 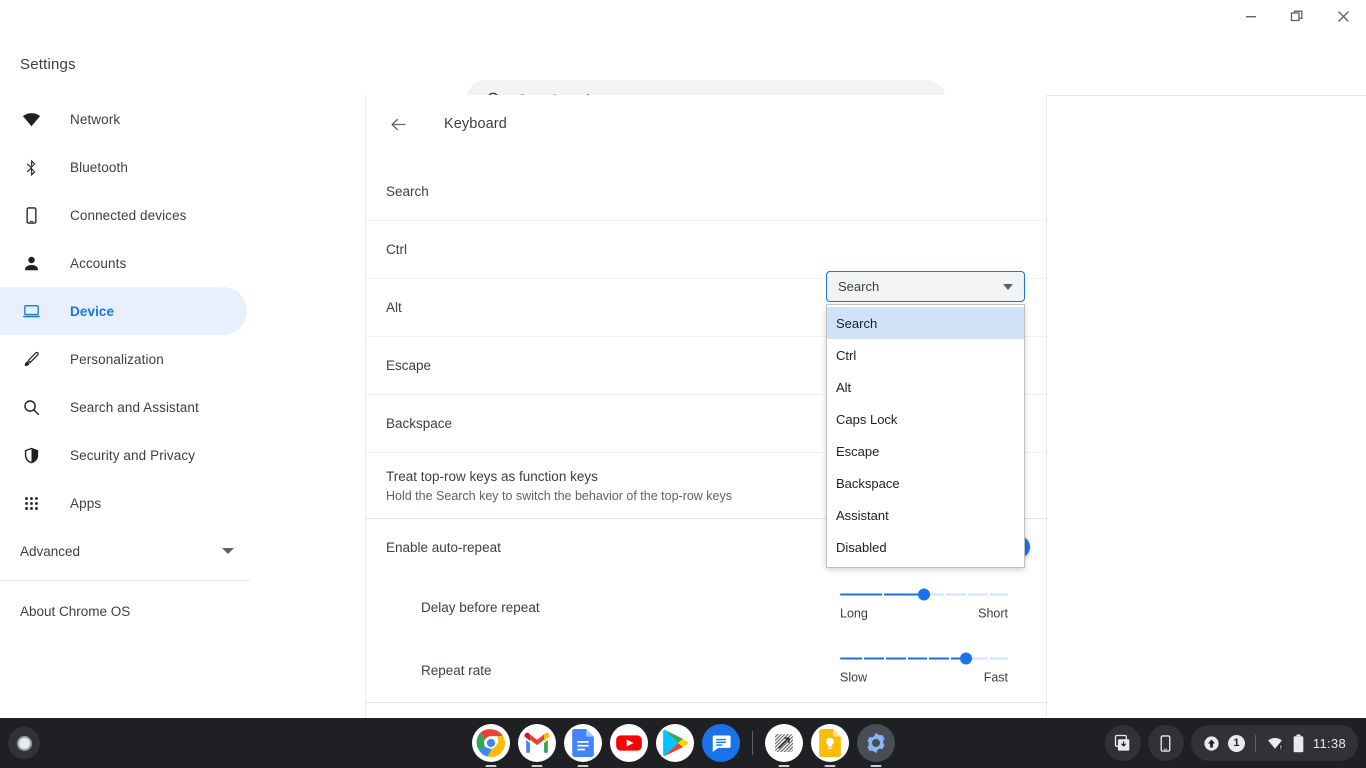 What do you see at coordinates (31, 407) in the screenshot?
I see `search-icon` at bounding box center [31, 407].